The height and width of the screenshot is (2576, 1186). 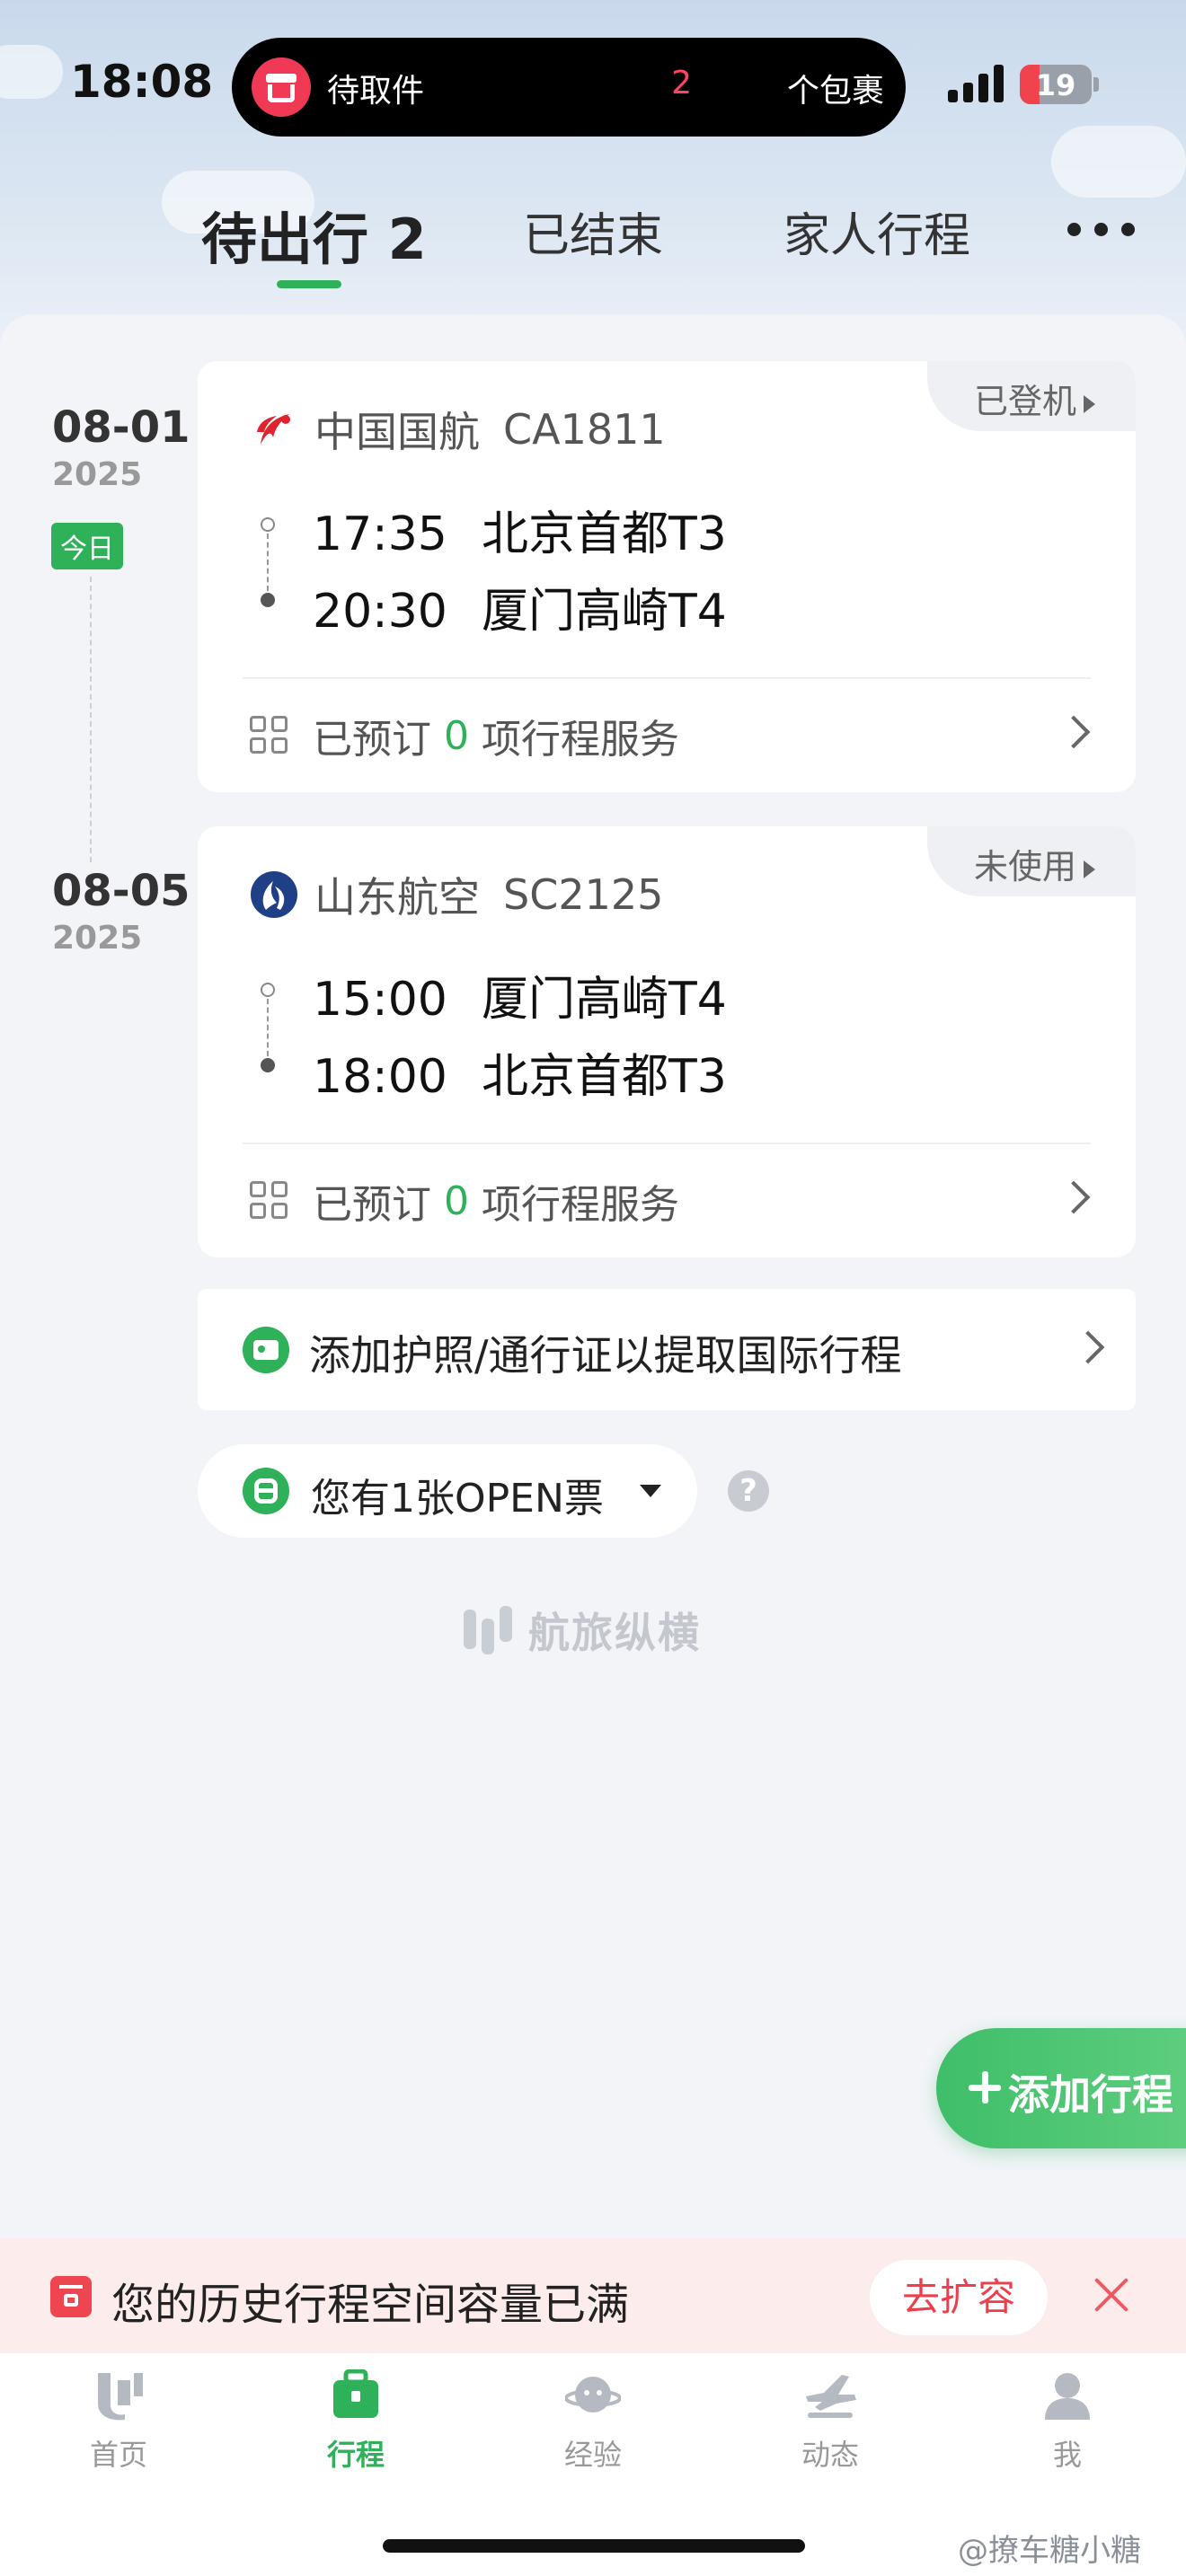 I want to click on airline-row: 山东航空 SC2125, so click(x=456, y=895).